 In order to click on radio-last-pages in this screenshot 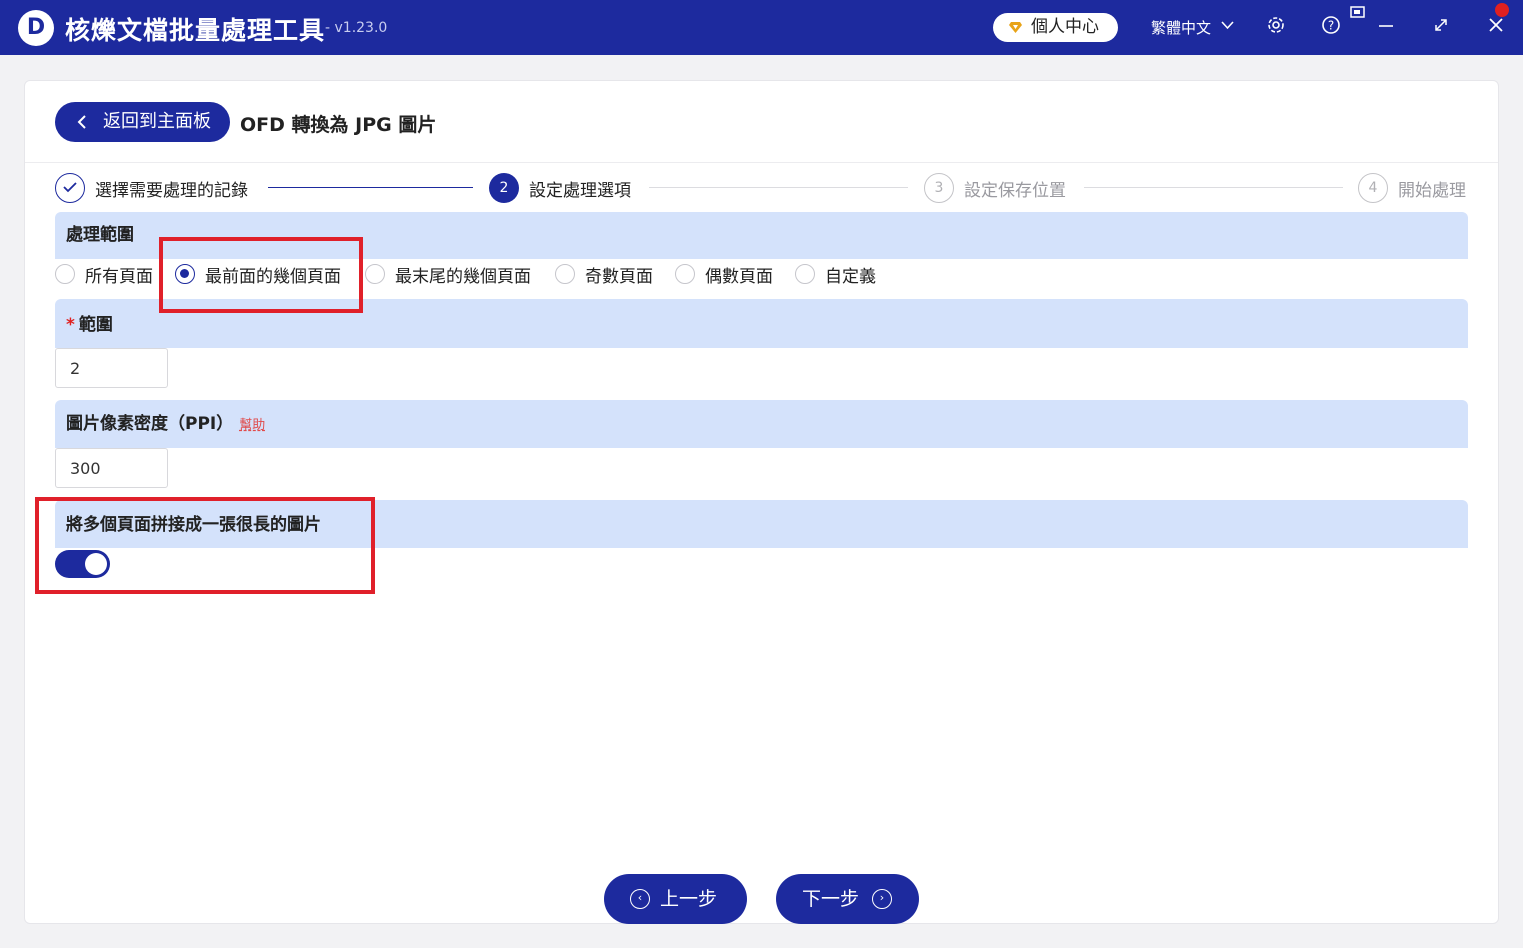, I will do `click(375, 274)`.